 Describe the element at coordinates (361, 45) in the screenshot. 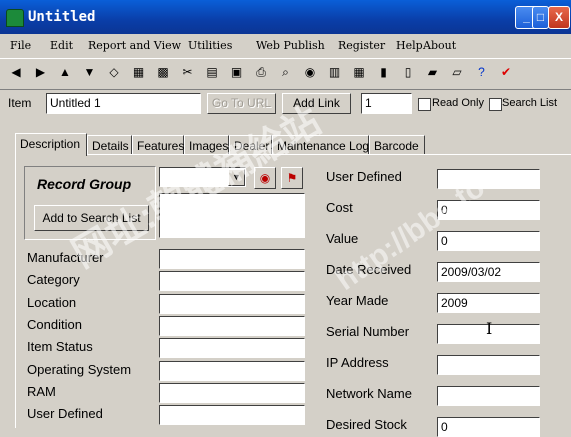

I see `menu-register: Register` at that location.